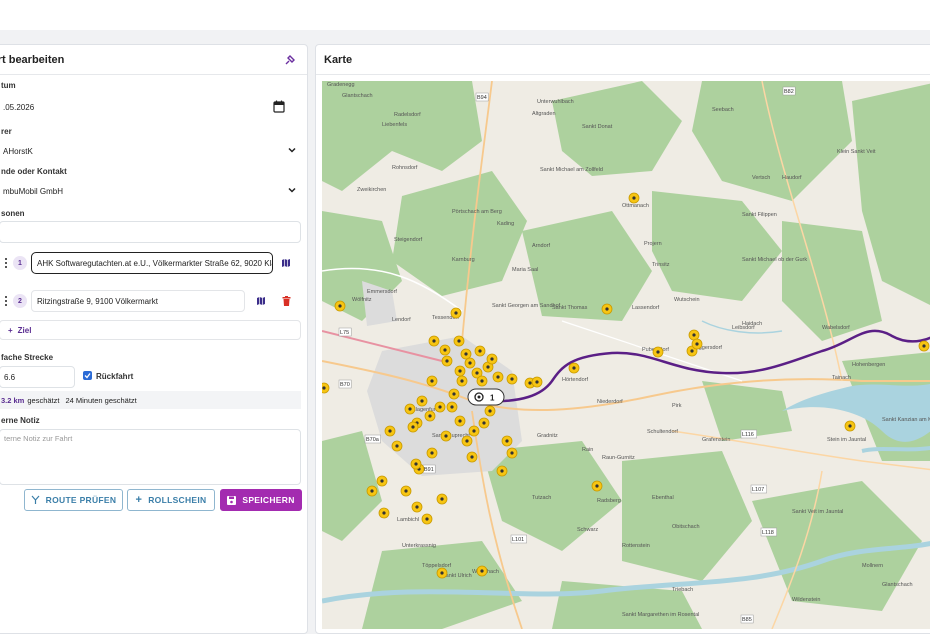 The image size is (930, 634). I want to click on driver-label: rer, so click(6, 131).